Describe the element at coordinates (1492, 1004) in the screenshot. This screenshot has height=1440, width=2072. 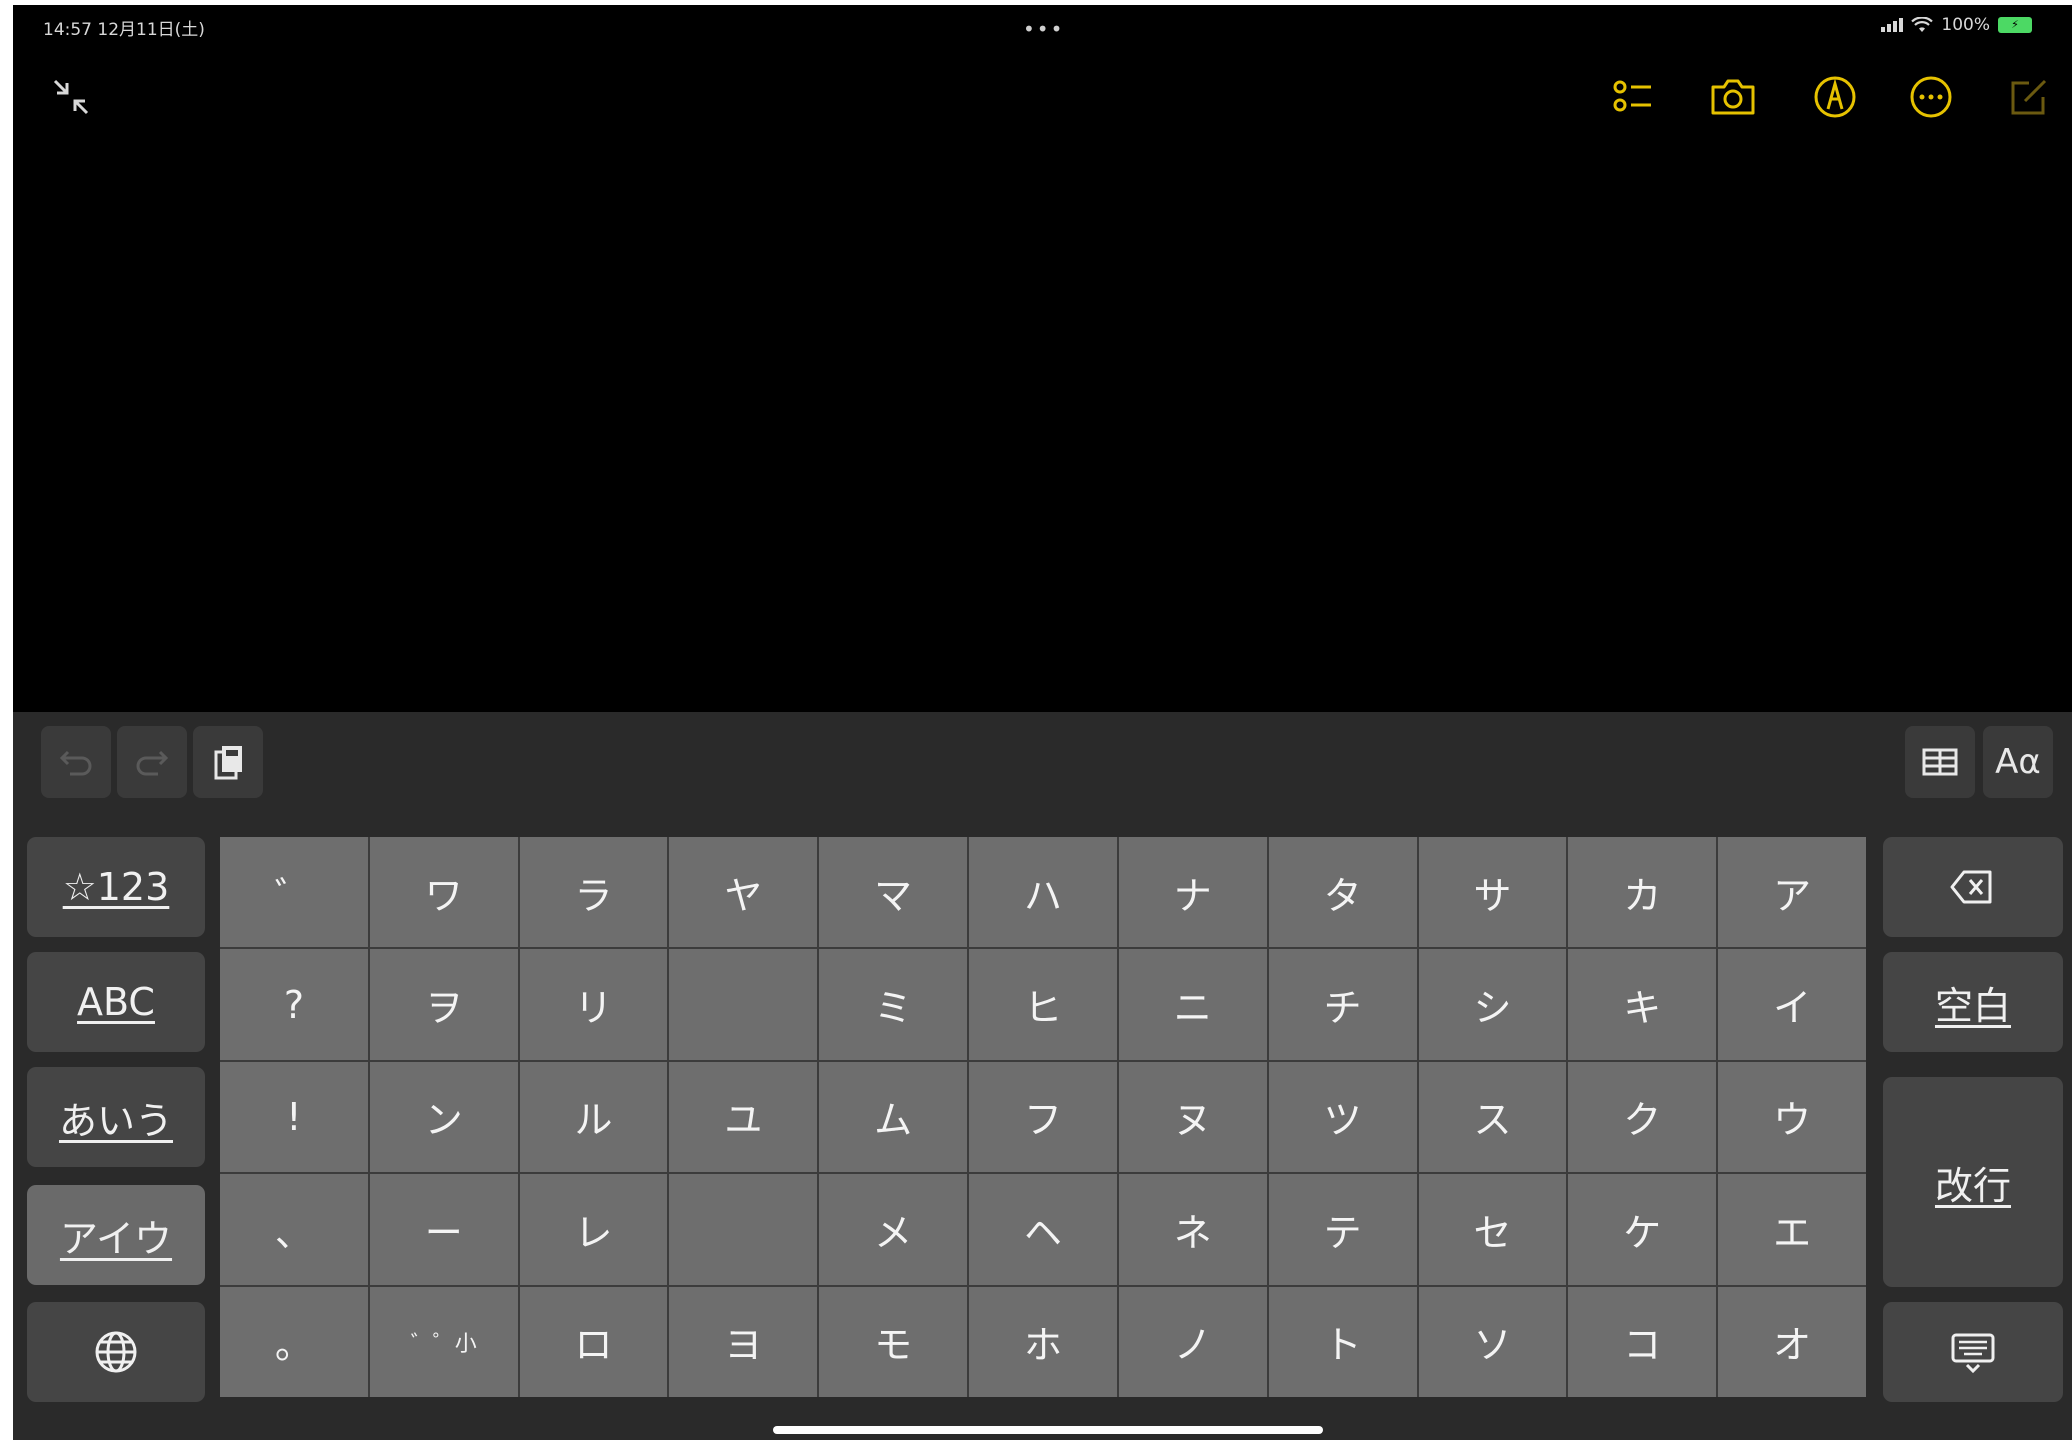
I see `kana-key: シ` at that location.